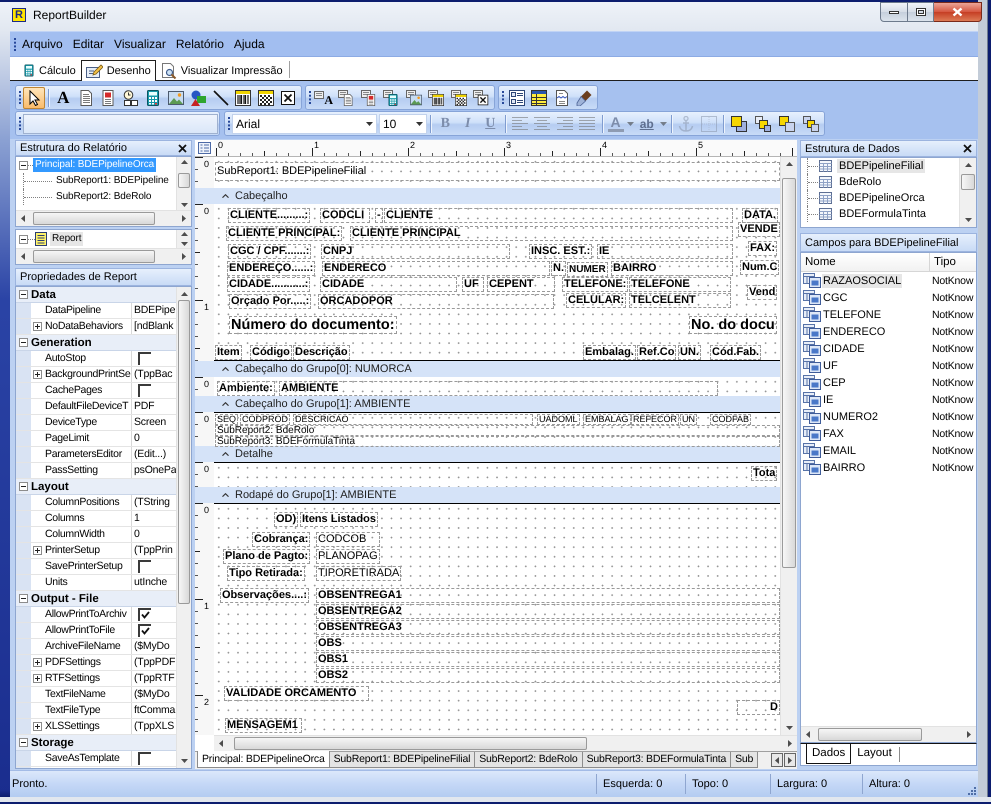 The image size is (991, 804). What do you see at coordinates (304, 124) in the screenshot?
I see `font-combo: Arial` at bounding box center [304, 124].